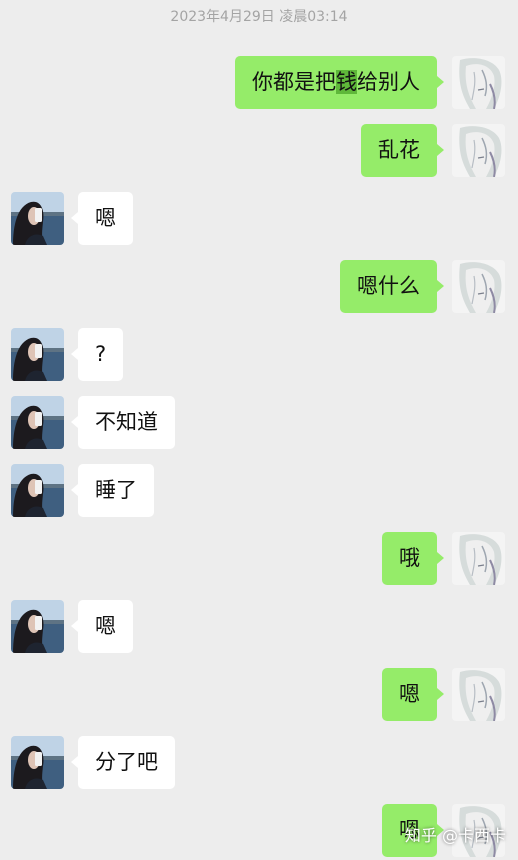 This screenshot has height=860, width=518. I want to click on message-bubble: 你都是把钱给别人, so click(339, 82).